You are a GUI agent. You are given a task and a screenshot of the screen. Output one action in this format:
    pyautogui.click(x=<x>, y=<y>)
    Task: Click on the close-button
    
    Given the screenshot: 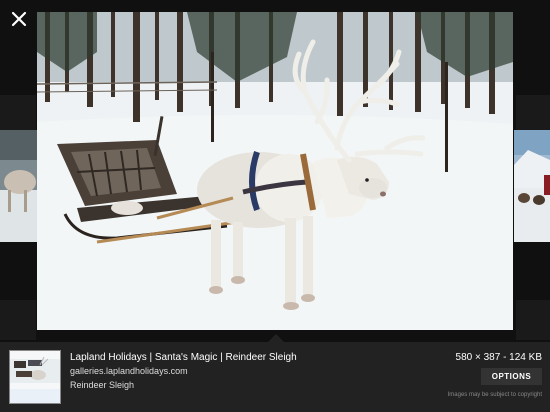 What is the action you would take?
    pyautogui.click(x=19, y=19)
    